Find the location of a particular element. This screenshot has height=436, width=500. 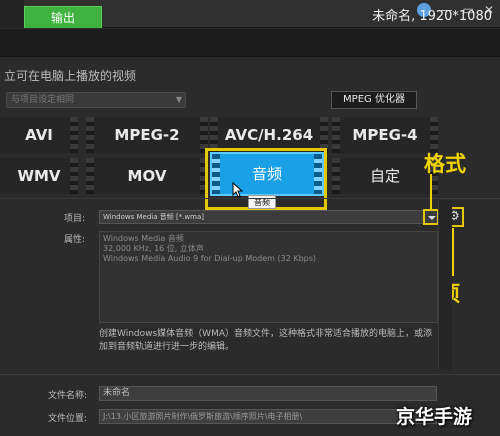

chevron-down-icon is located at coordinates (432, 218).